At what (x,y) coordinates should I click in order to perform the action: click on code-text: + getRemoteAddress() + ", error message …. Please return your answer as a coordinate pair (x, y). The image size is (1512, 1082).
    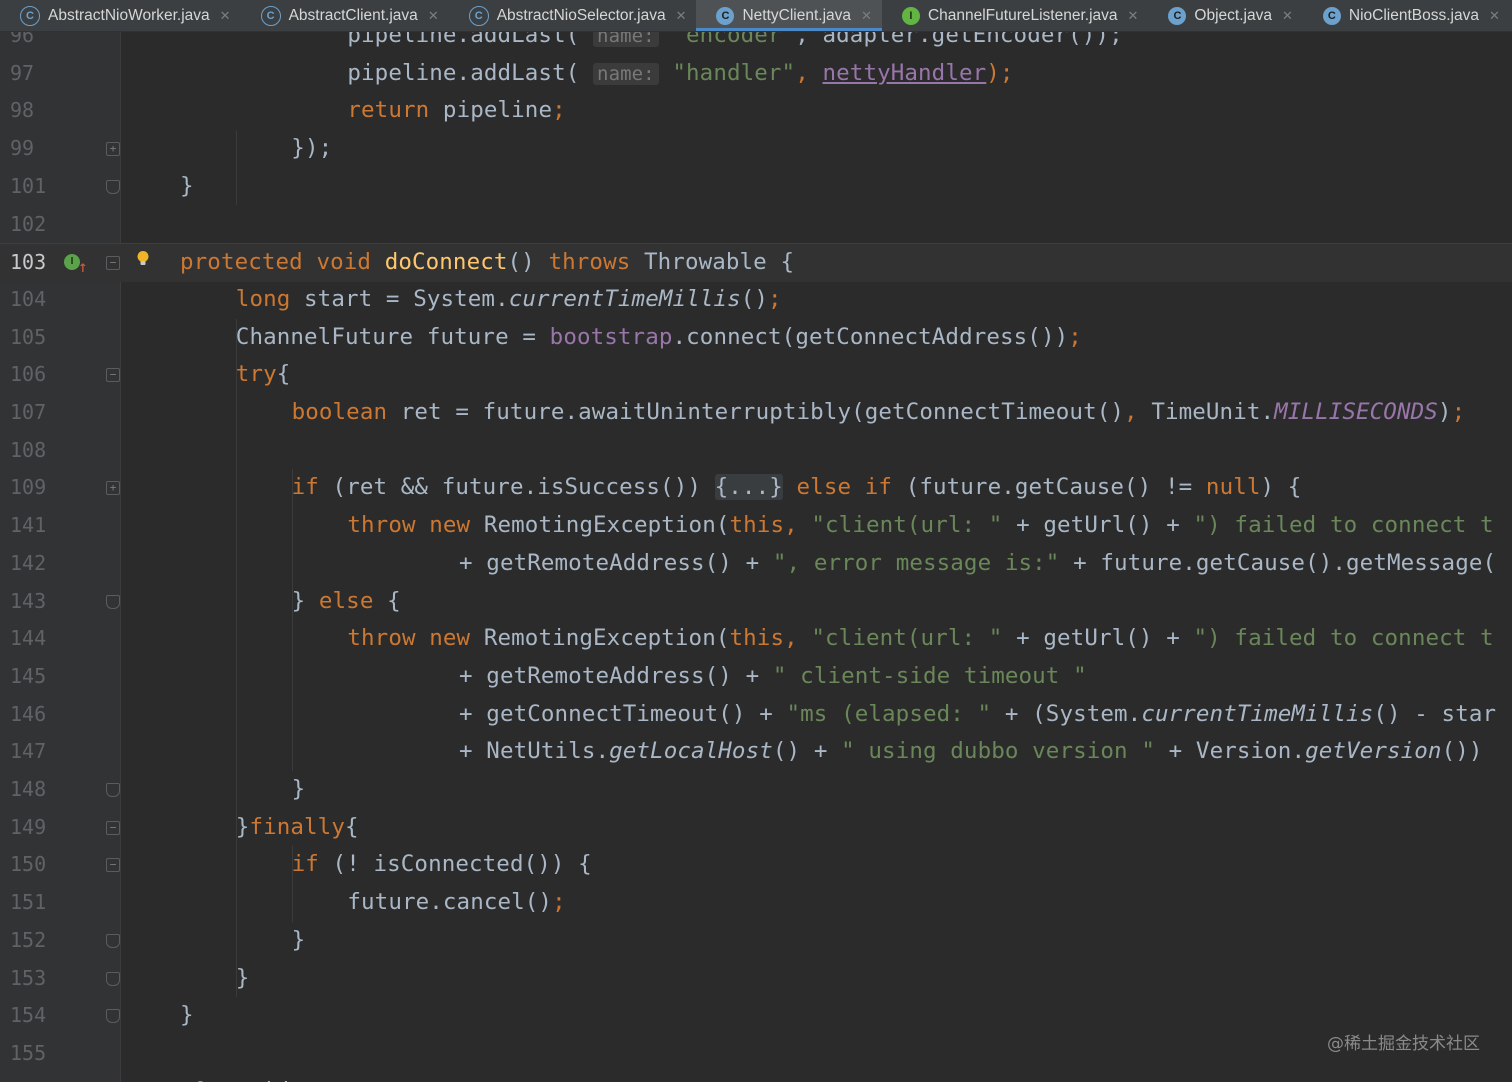
    Looking at the image, I should click on (977, 564).